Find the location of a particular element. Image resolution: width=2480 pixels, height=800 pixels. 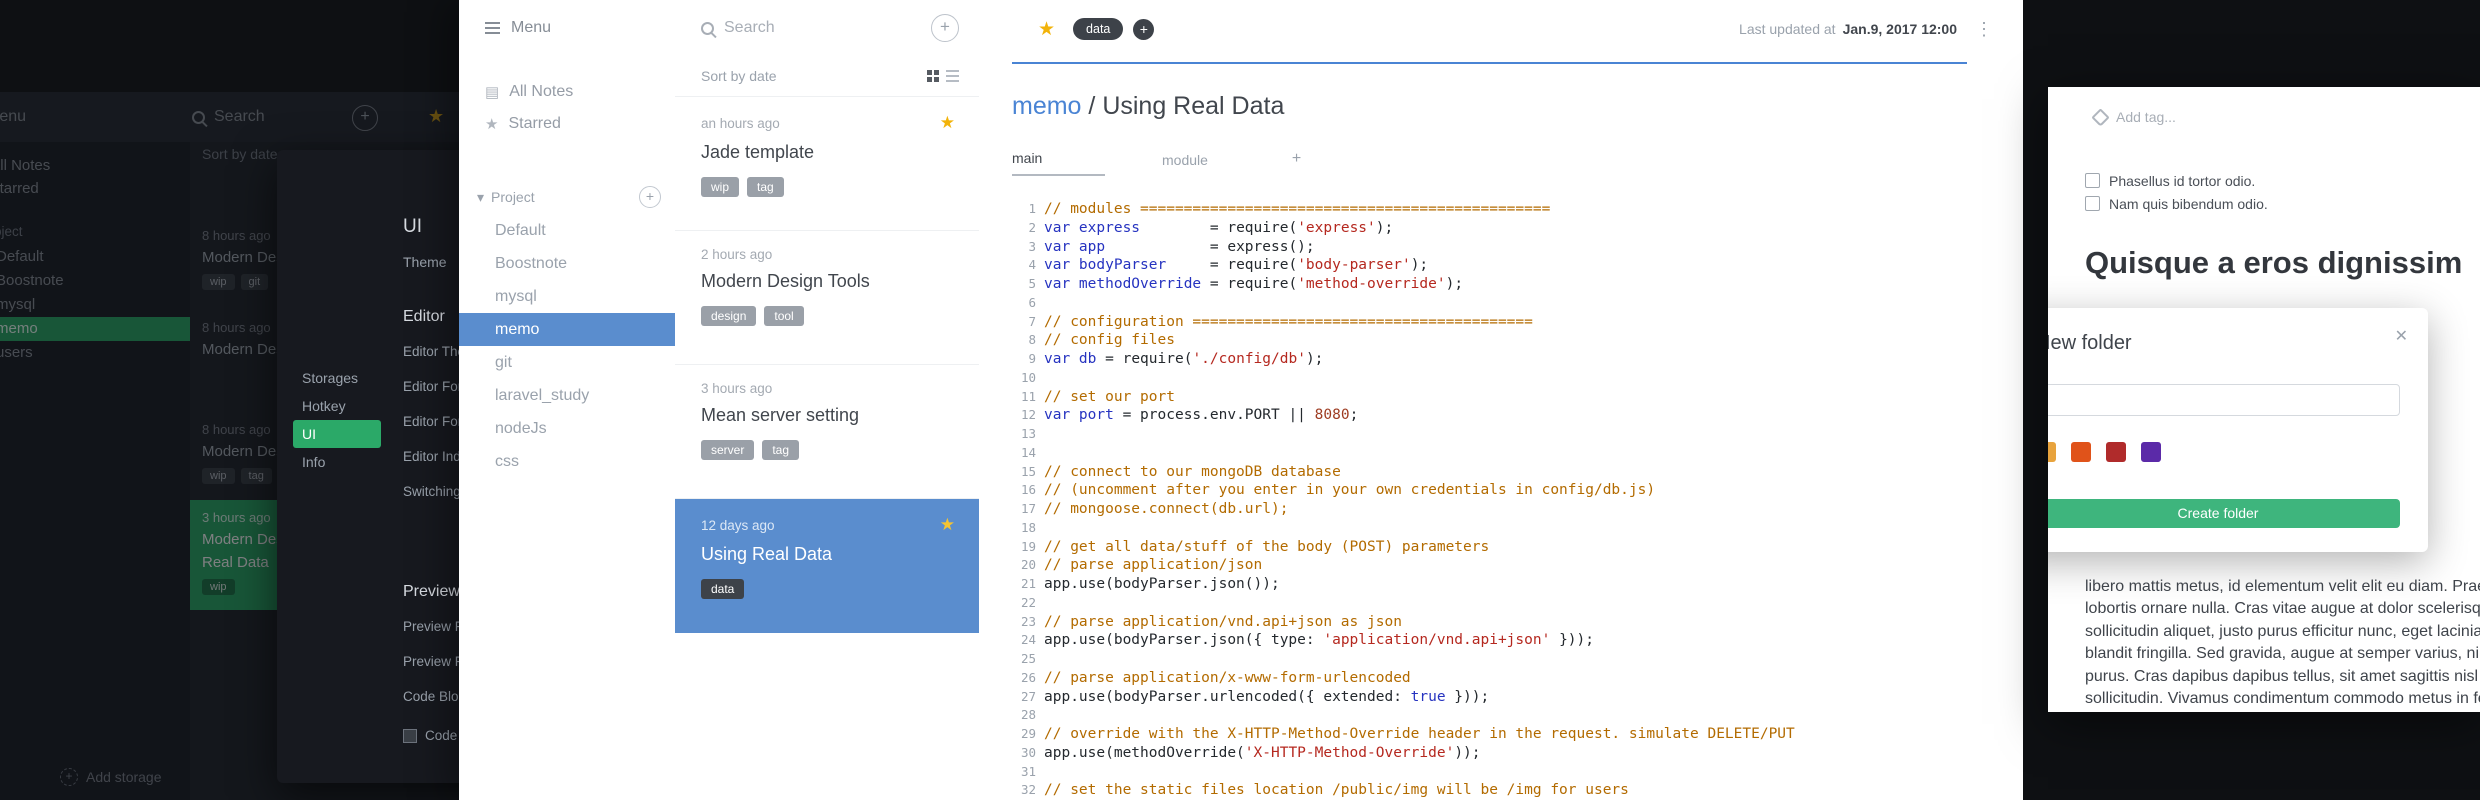

tab-module: module is located at coordinates (1185, 164).